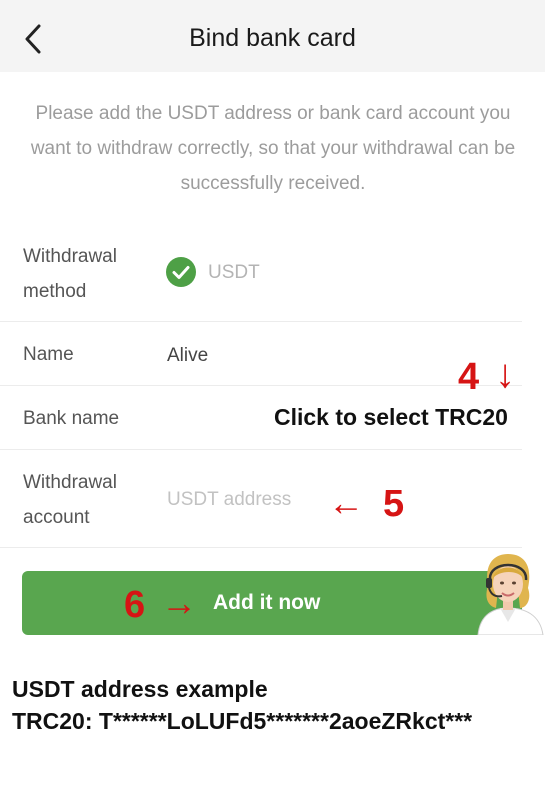 This screenshot has height=800, width=545. I want to click on usdt-example-title: USDT address example, so click(140, 689).